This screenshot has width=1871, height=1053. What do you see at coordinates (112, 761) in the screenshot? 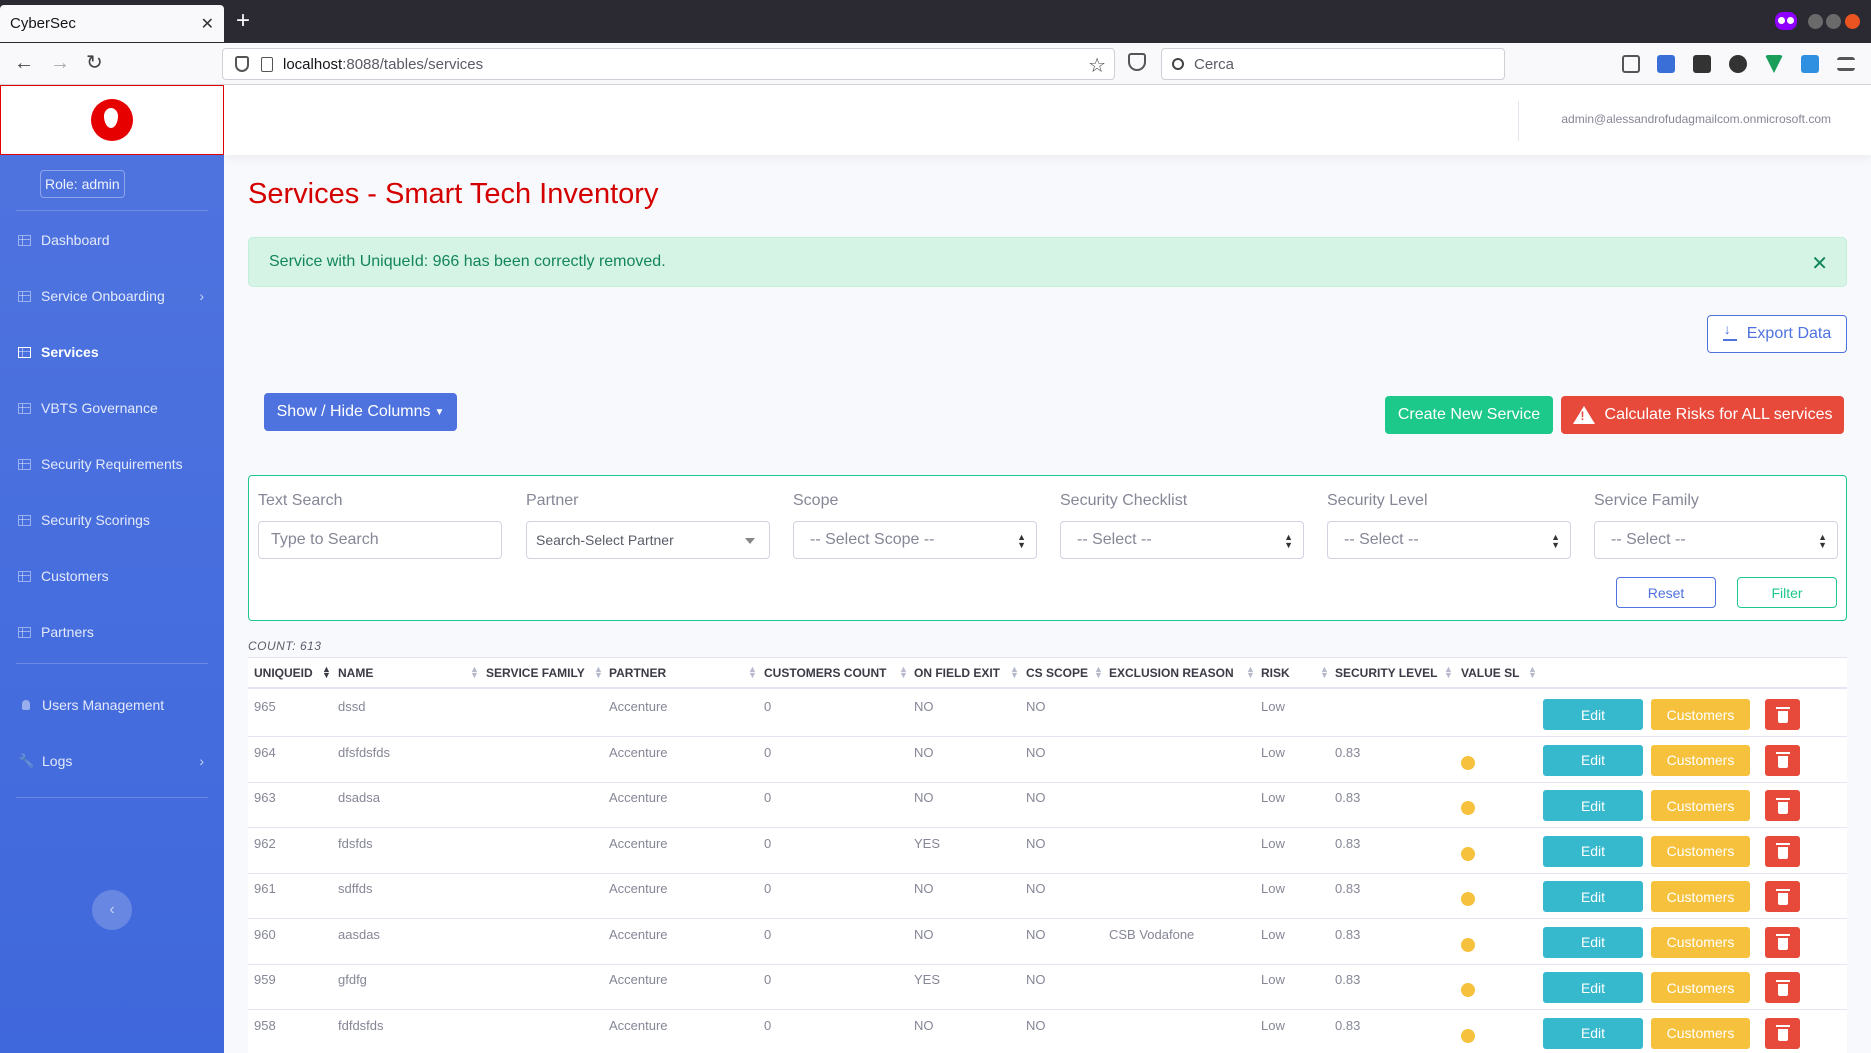
I see `sidebar-item-logs: 🔧 Logs ›` at bounding box center [112, 761].